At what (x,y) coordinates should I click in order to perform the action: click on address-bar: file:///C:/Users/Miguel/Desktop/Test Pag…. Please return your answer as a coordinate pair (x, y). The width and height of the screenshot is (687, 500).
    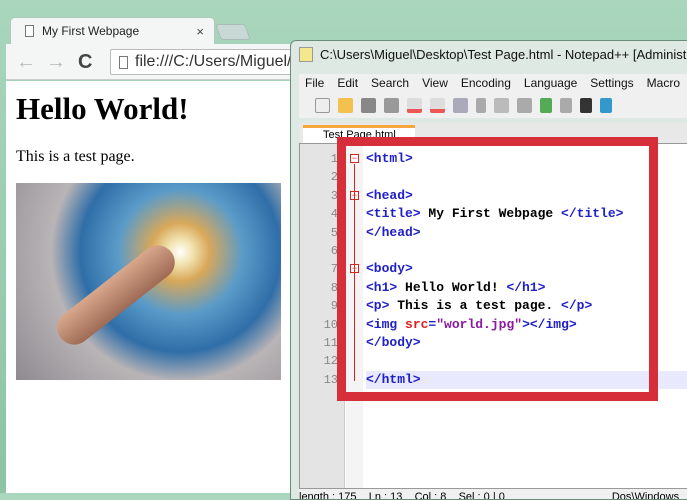
    Looking at the image, I should click on (210, 62).